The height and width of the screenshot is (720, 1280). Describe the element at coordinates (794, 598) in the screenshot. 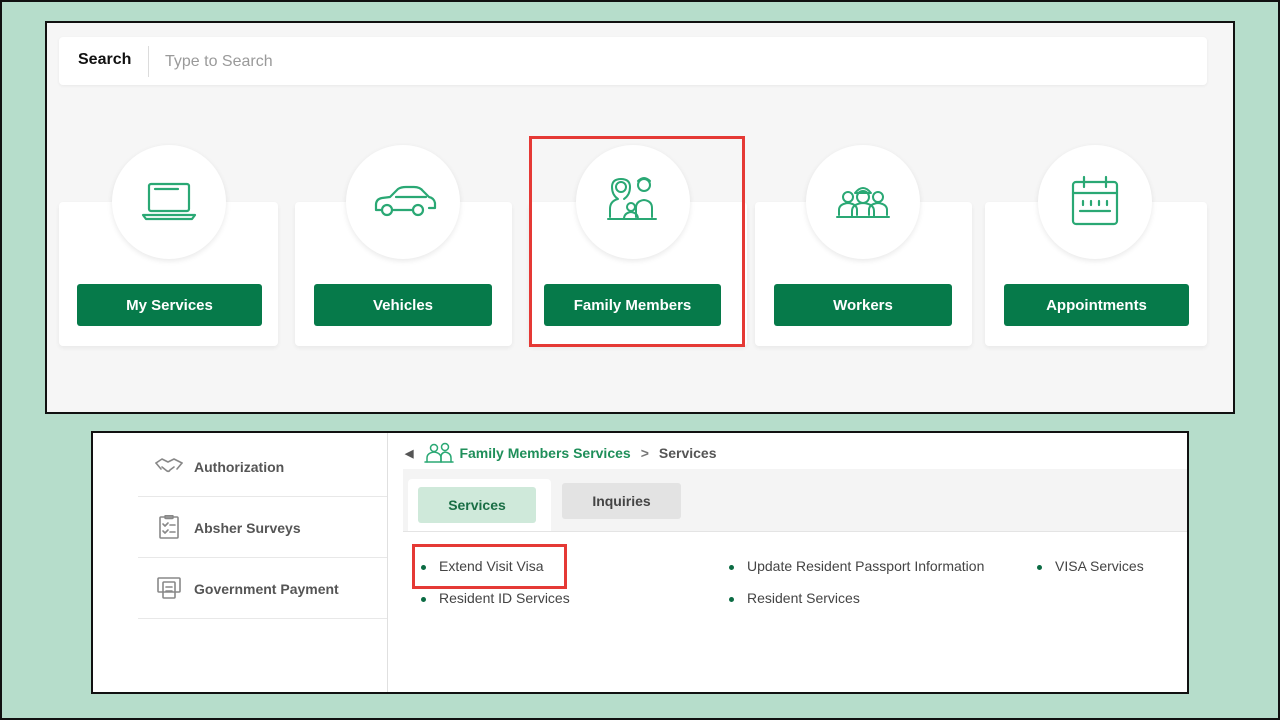

I see `service-link-resident-services: Resident Services` at that location.